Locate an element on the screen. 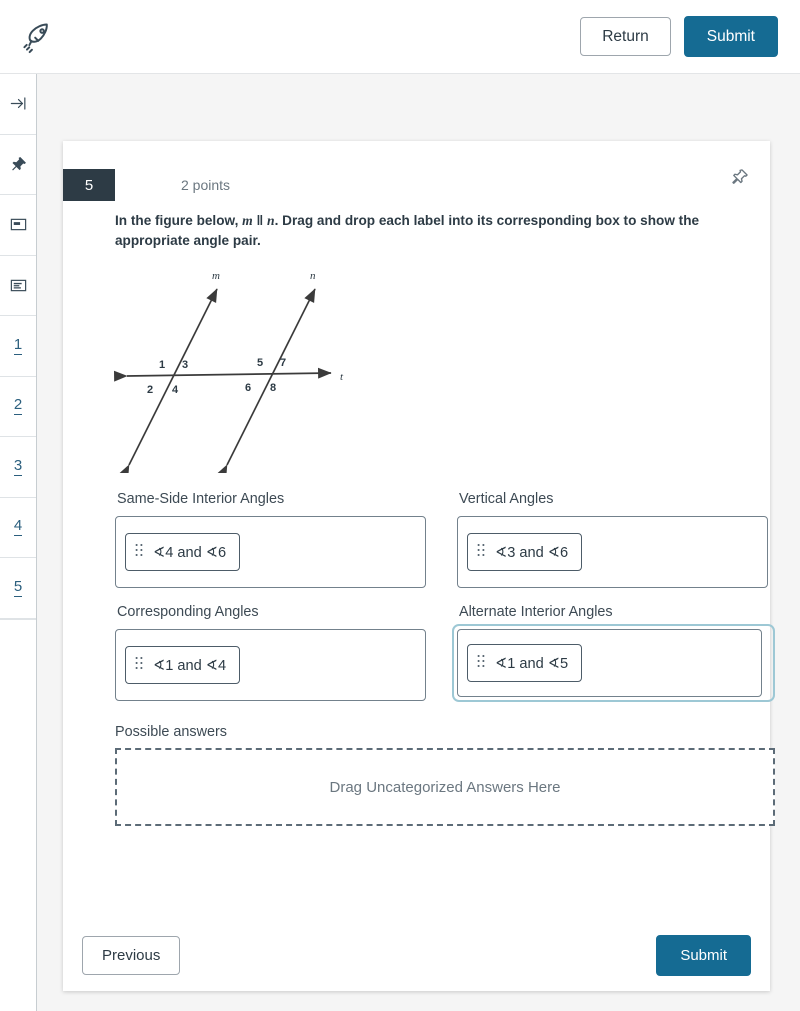  drop-zone-label: Corresponding Angles is located at coordinates (188, 612).